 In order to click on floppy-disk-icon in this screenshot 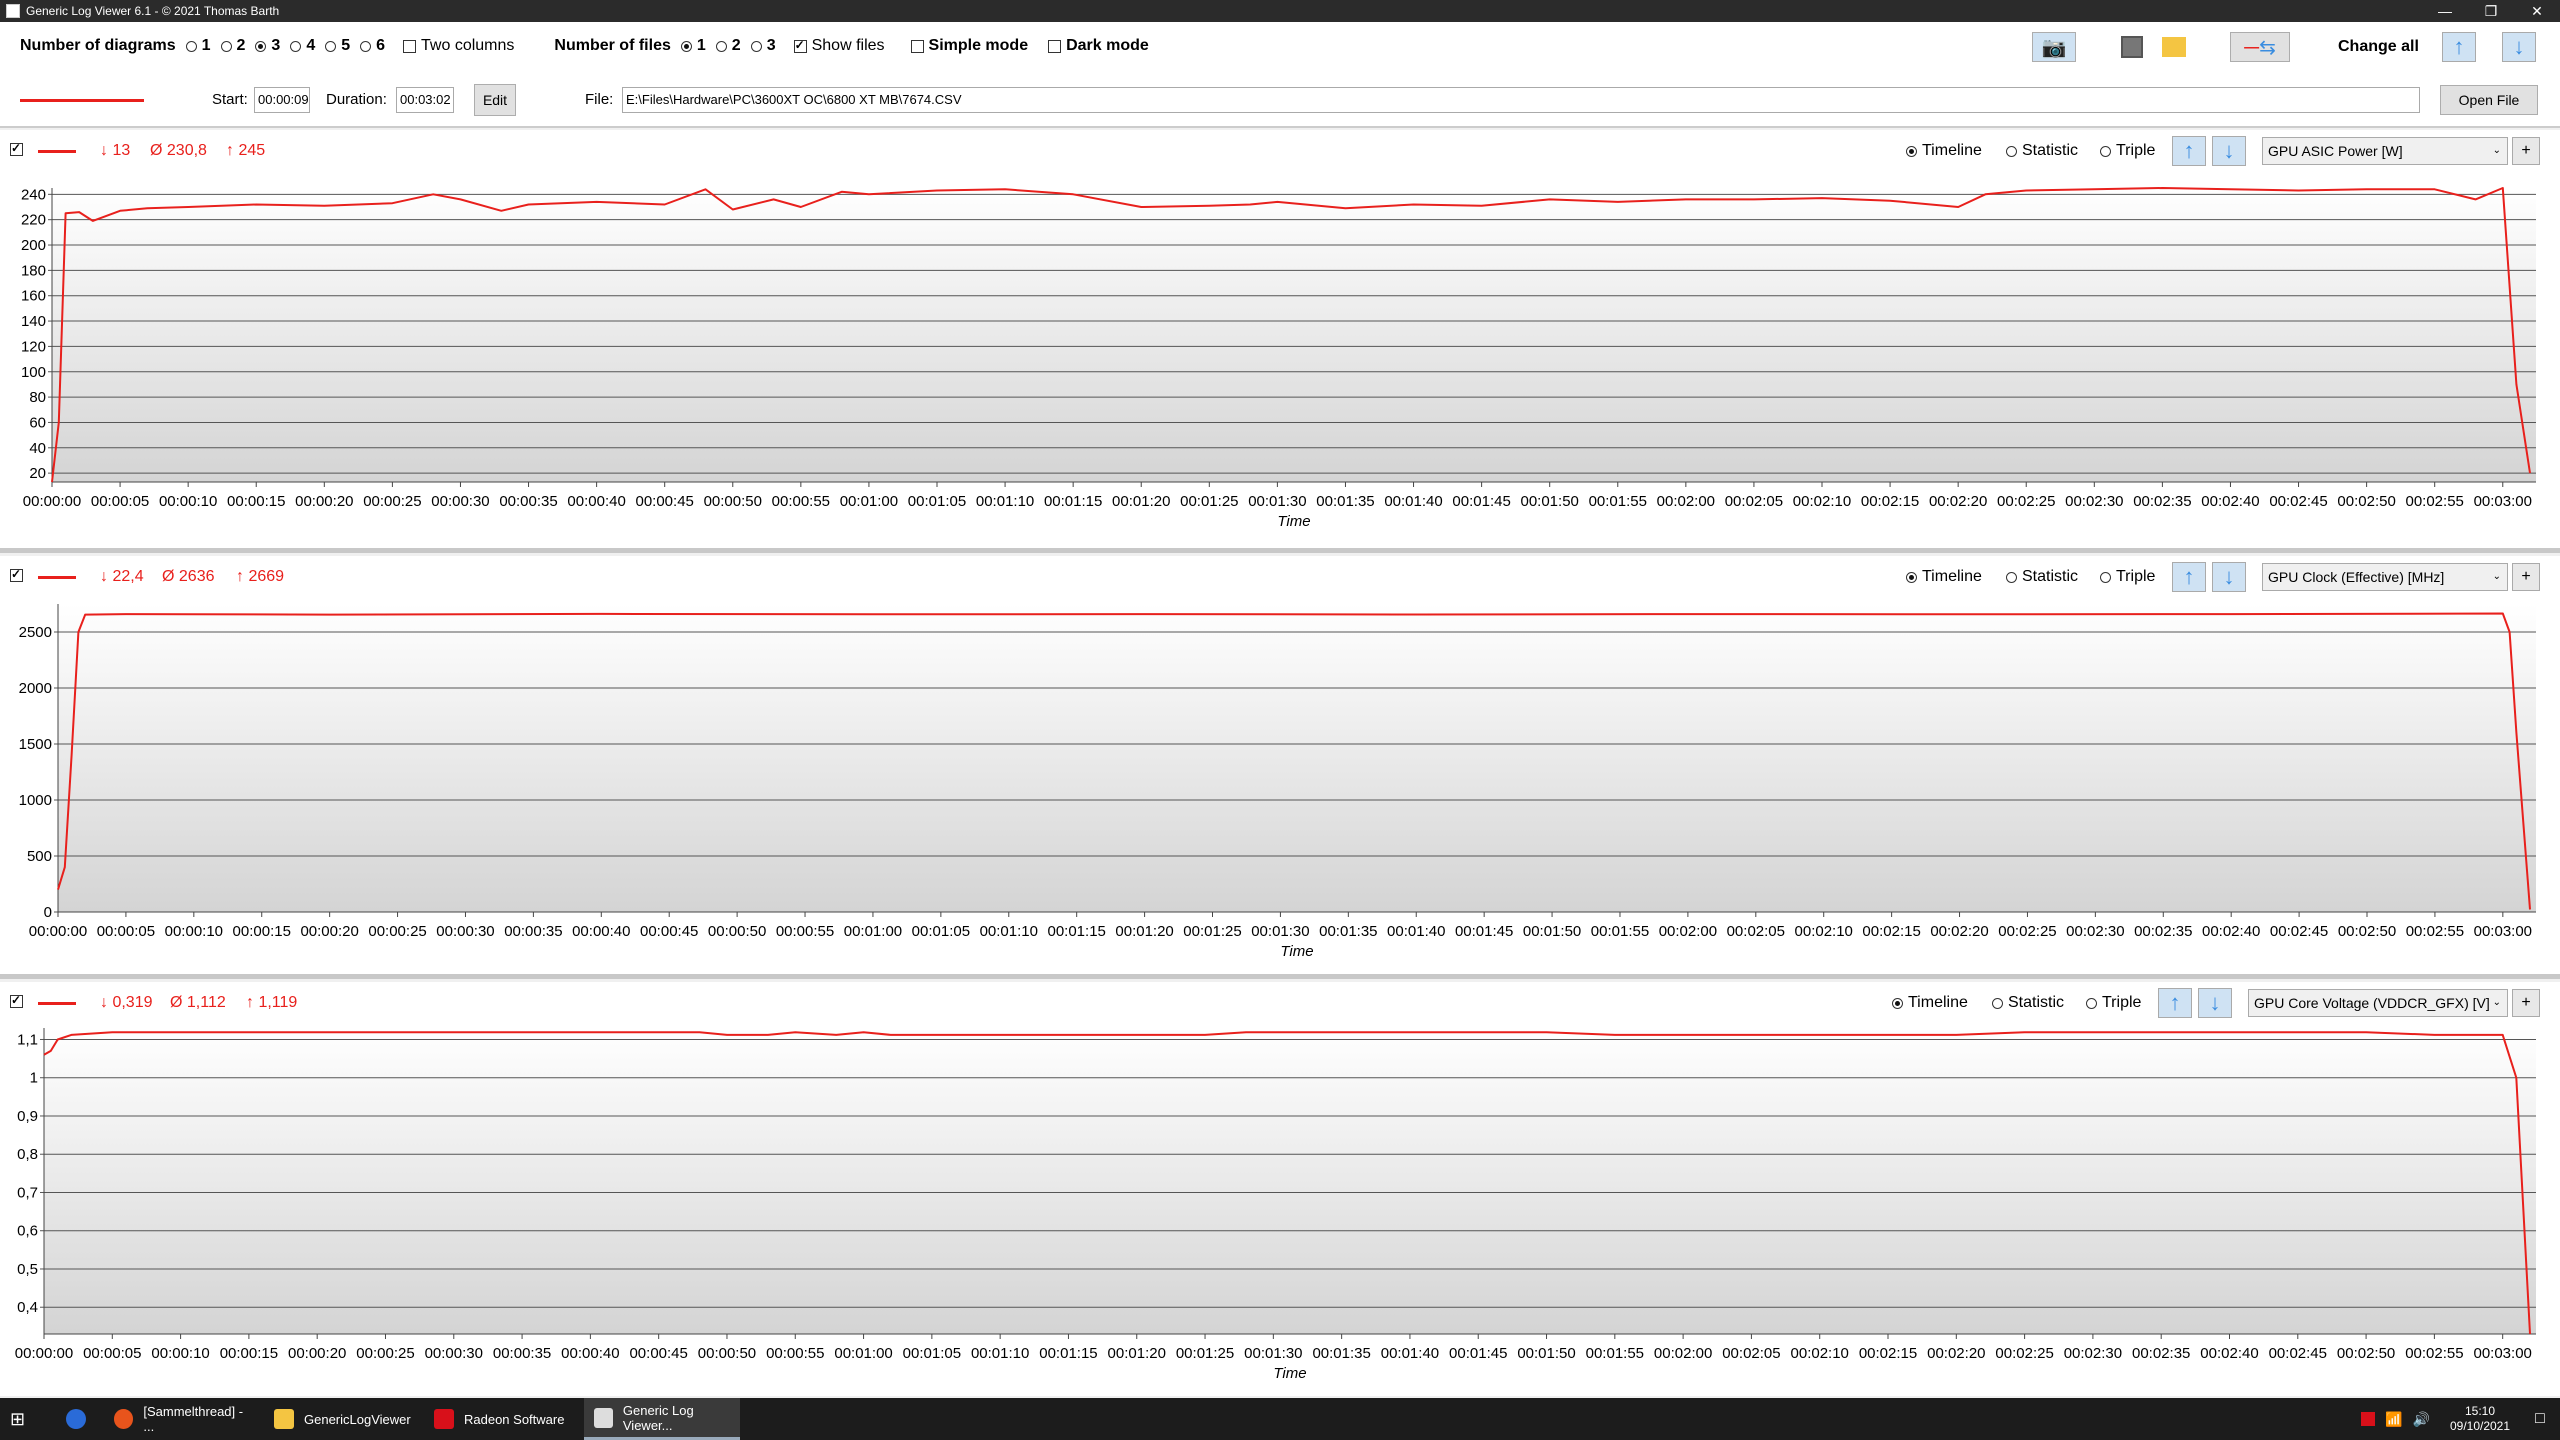, I will do `click(2132, 47)`.